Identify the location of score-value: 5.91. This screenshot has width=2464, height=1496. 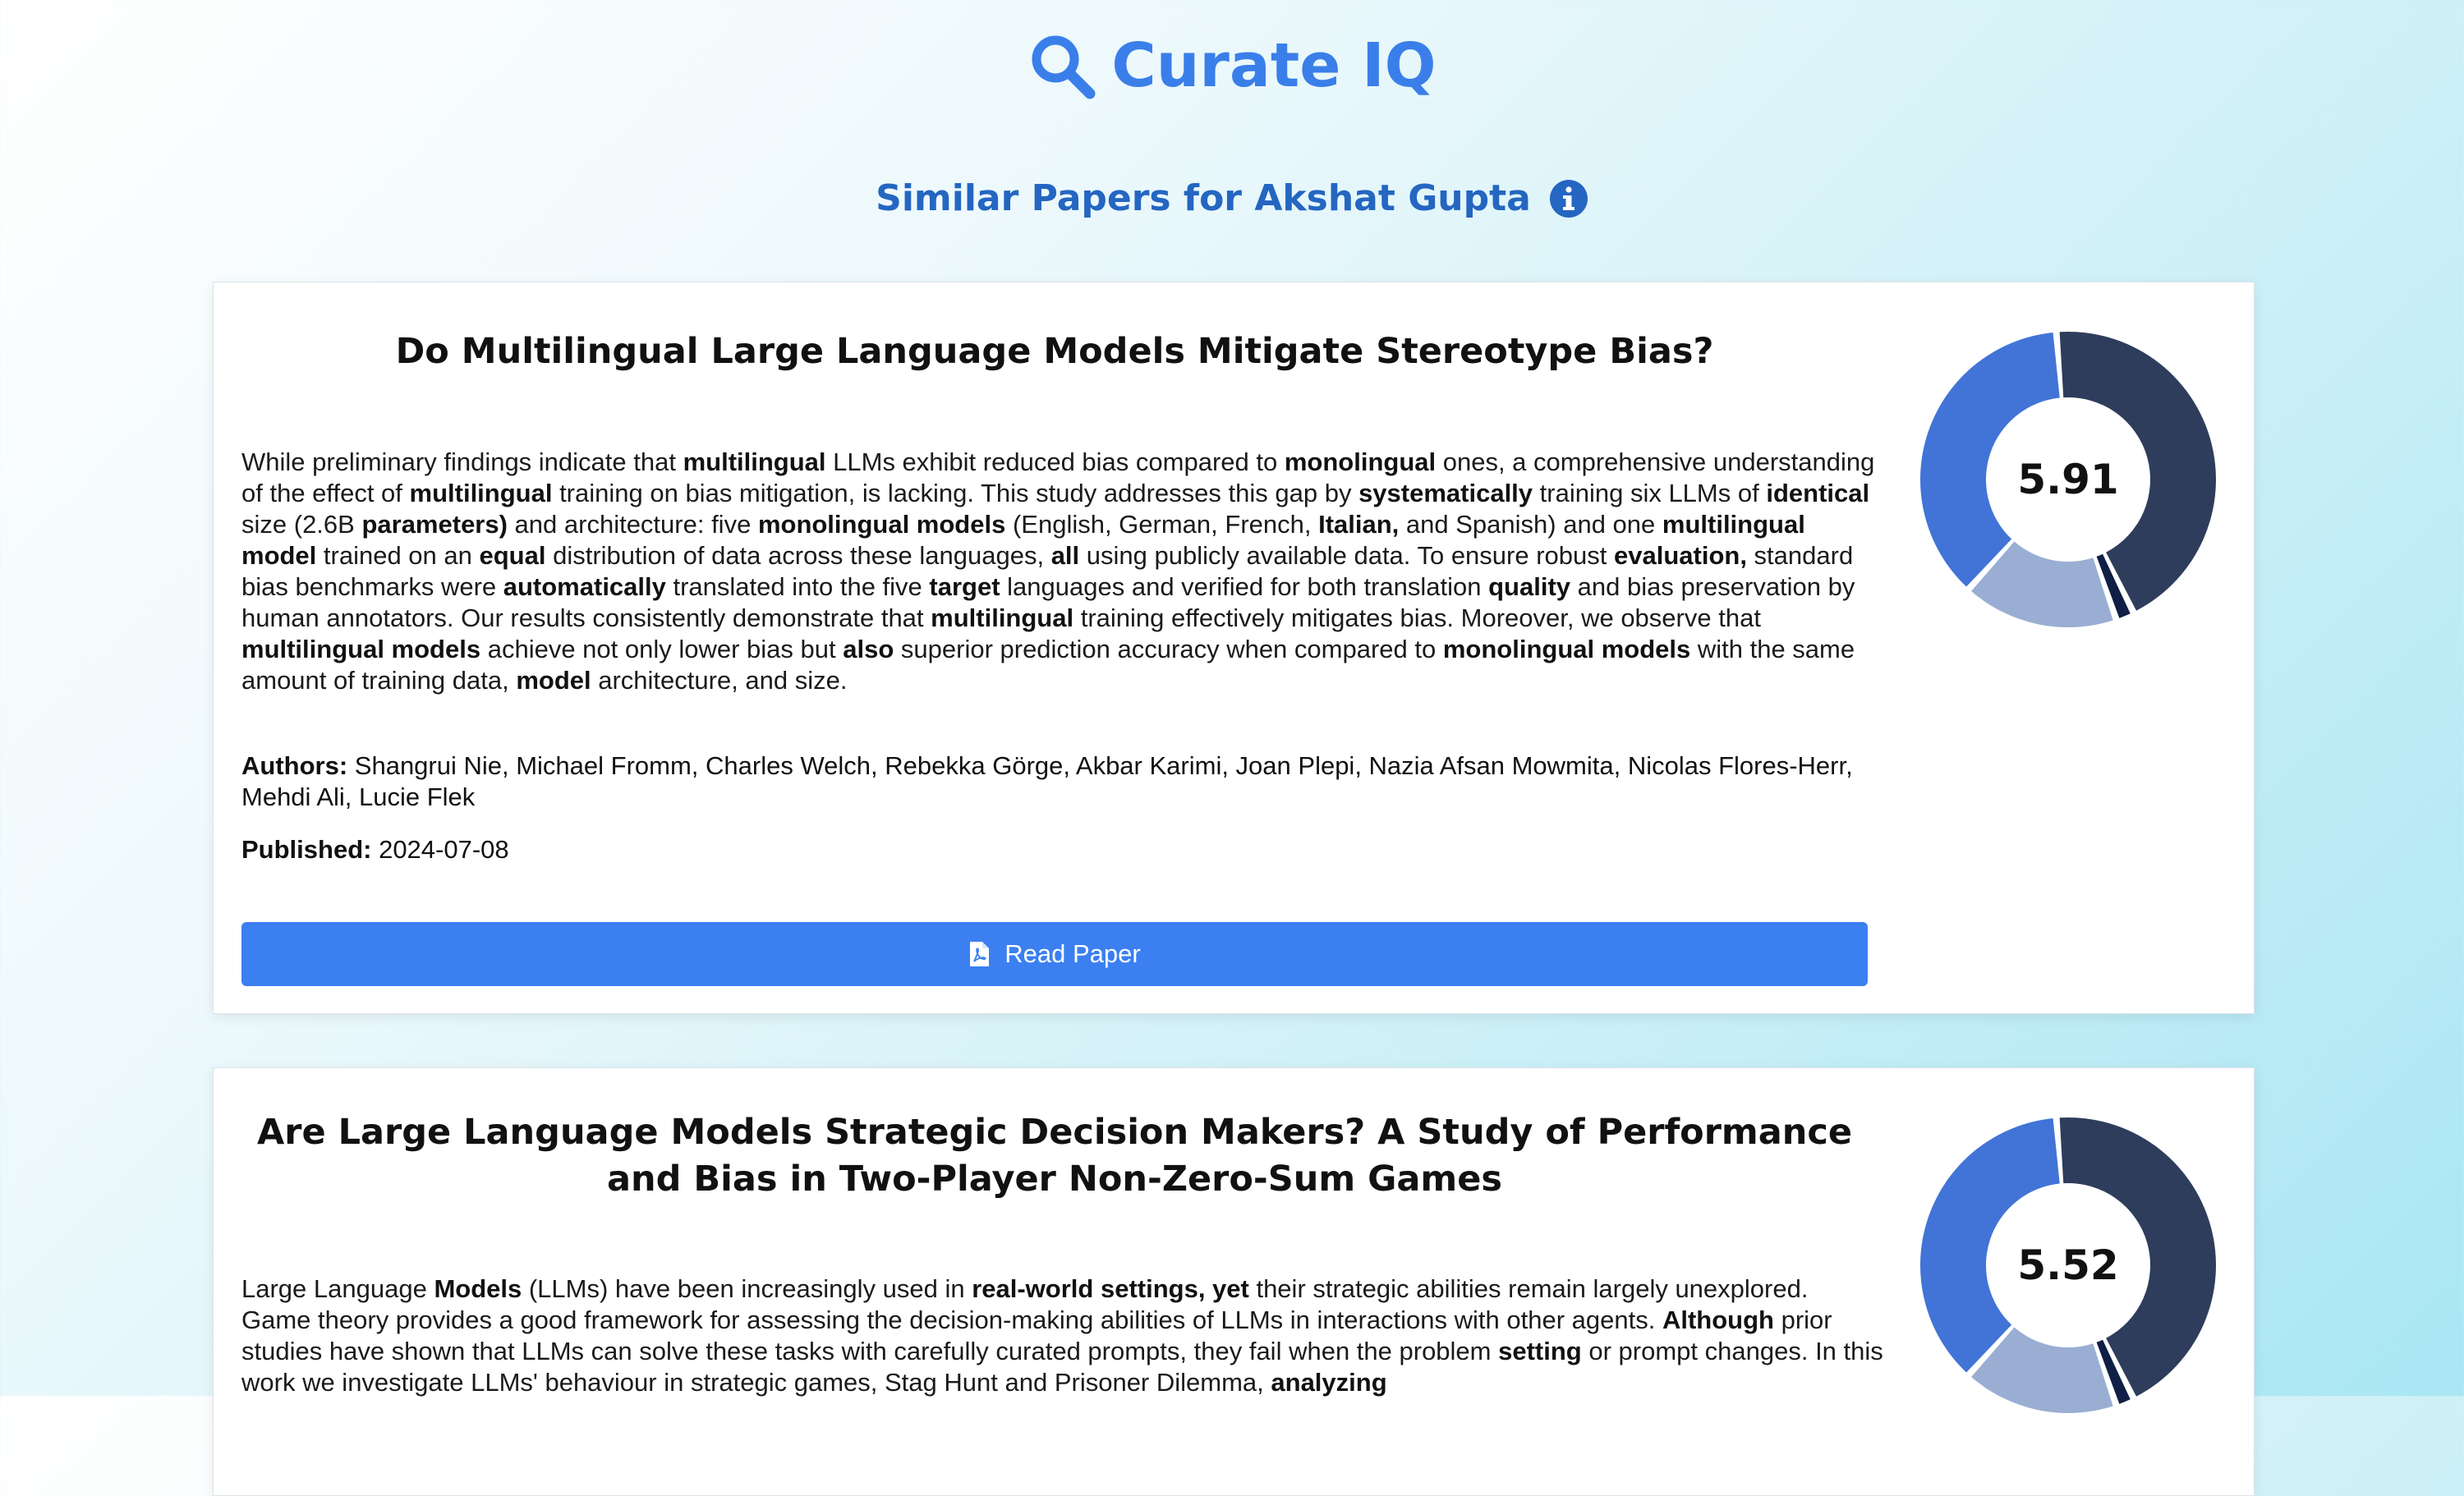
(2068, 479).